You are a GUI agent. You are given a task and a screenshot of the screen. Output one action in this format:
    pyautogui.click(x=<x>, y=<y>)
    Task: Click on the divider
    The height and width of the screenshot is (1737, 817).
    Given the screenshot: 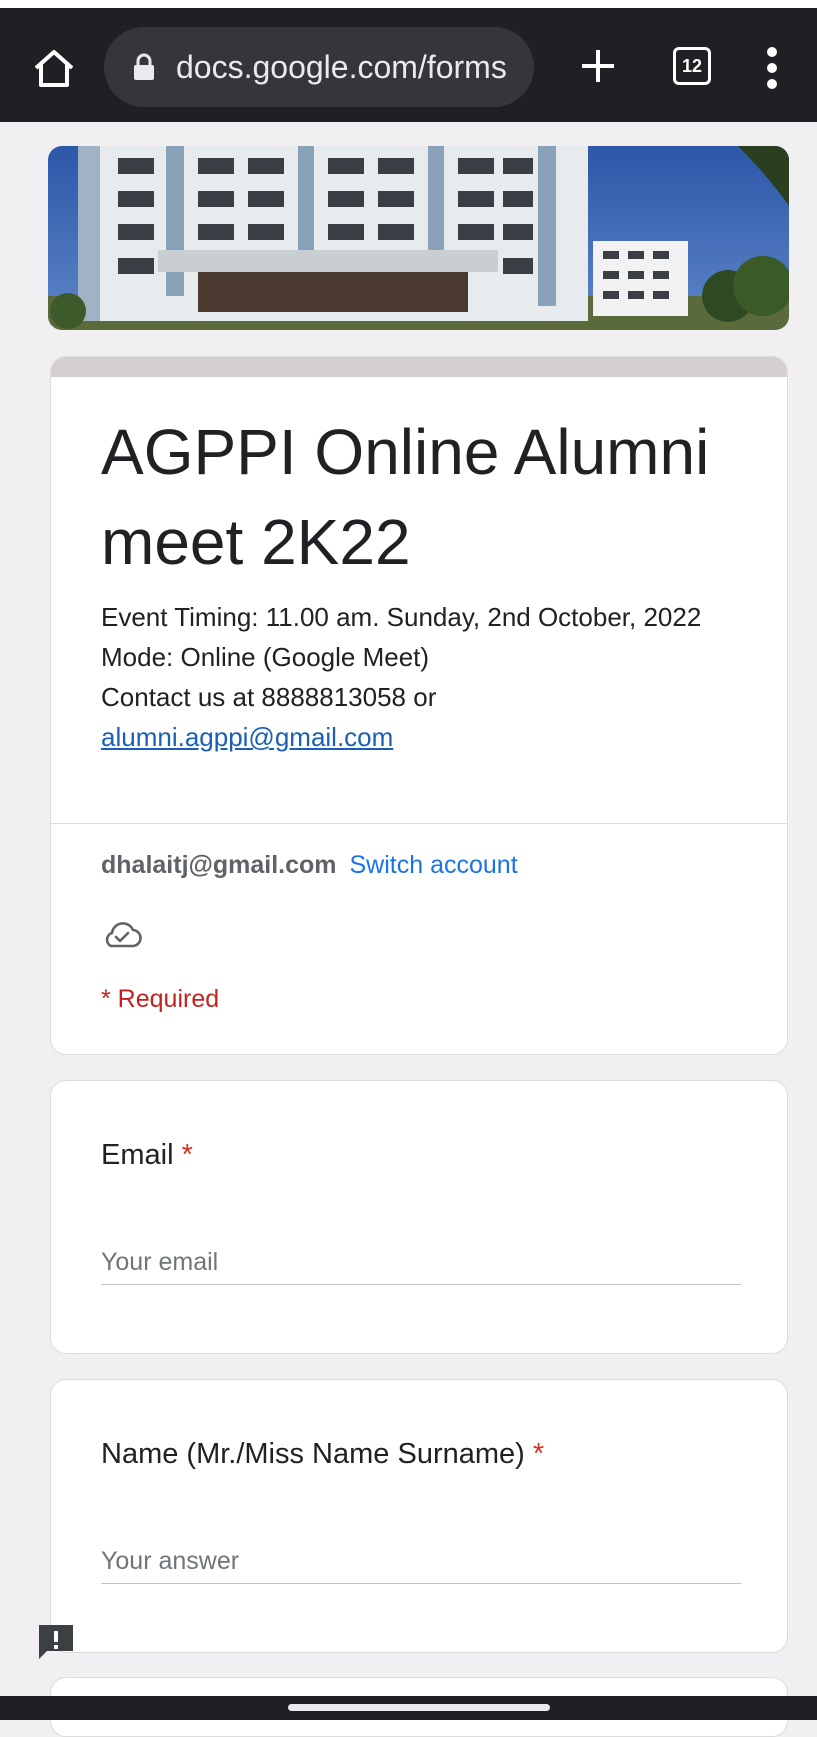 What is the action you would take?
    pyautogui.click(x=419, y=823)
    